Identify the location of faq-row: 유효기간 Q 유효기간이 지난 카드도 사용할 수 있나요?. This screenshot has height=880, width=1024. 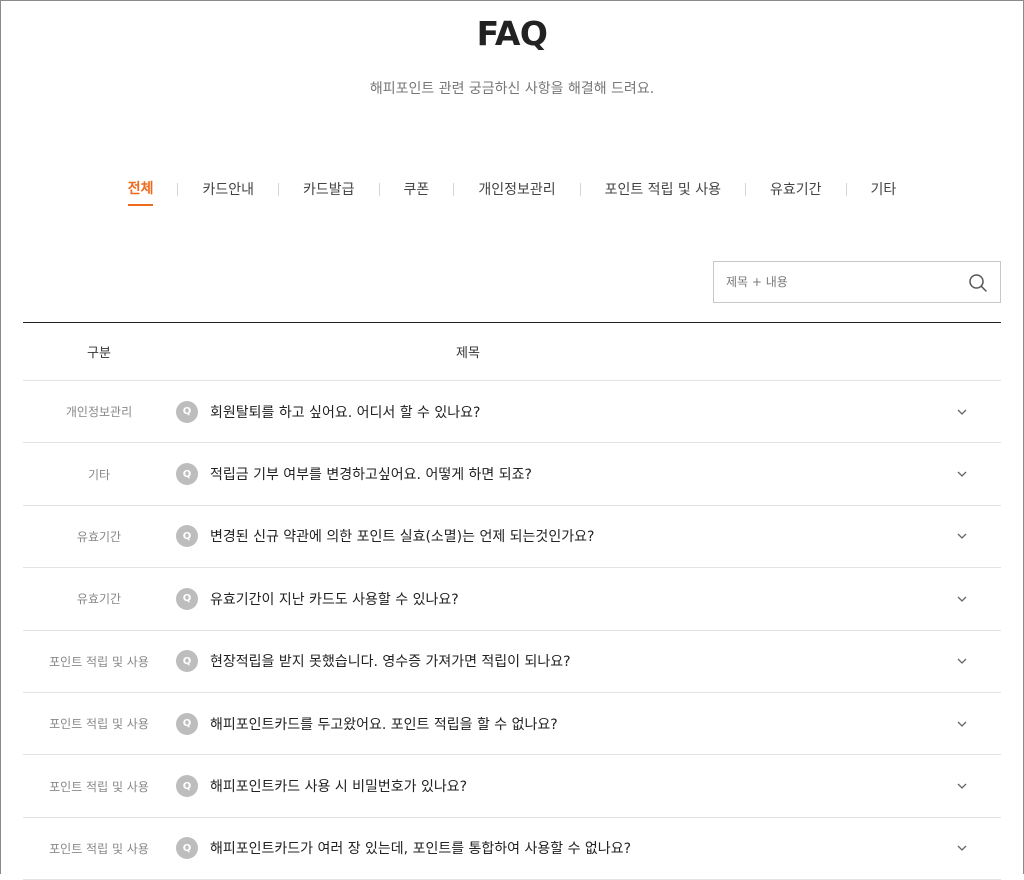
(512, 599).